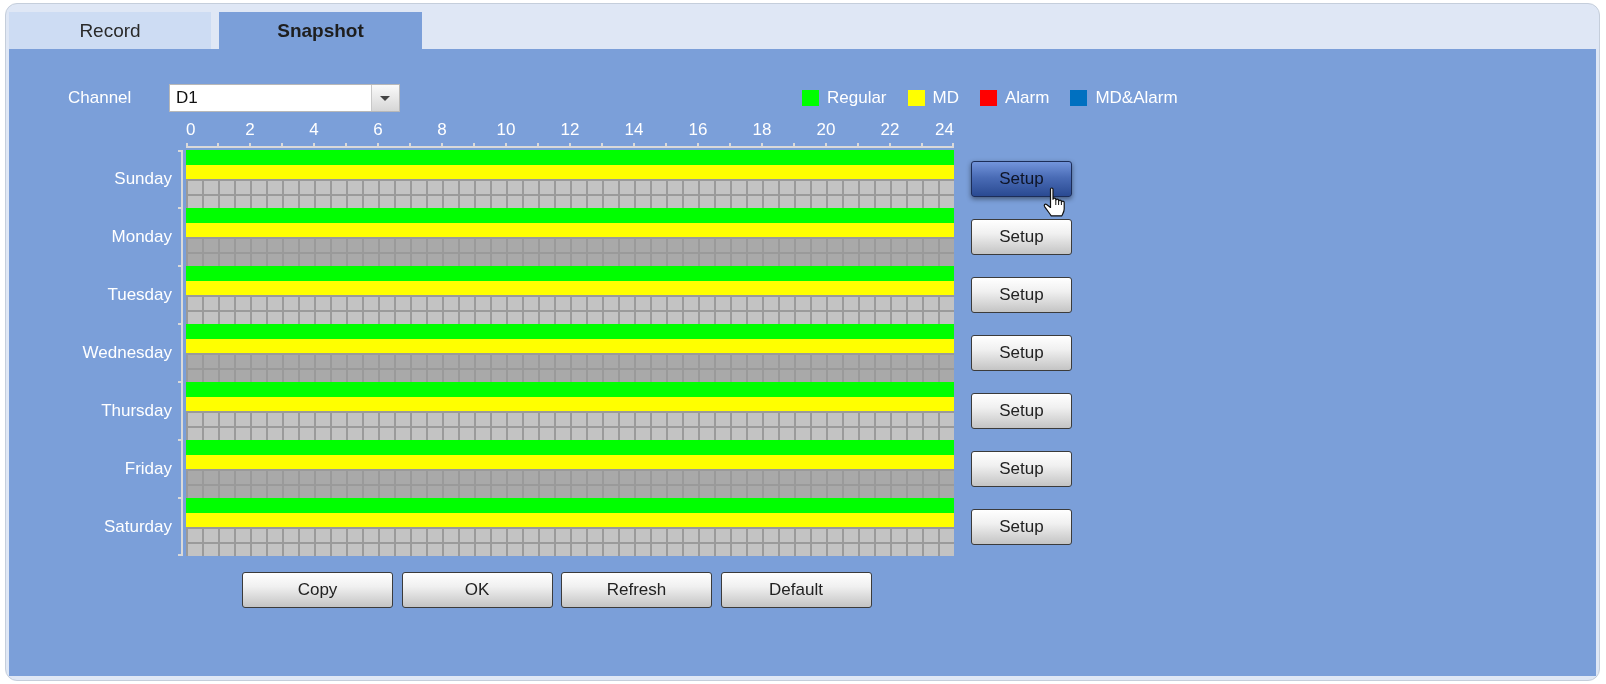 This screenshot has height=684, width=1606. What do you see at coordinates (762, 130) in the screenshot?
I see `hour-label: 18` at bounding box center [762, 130].